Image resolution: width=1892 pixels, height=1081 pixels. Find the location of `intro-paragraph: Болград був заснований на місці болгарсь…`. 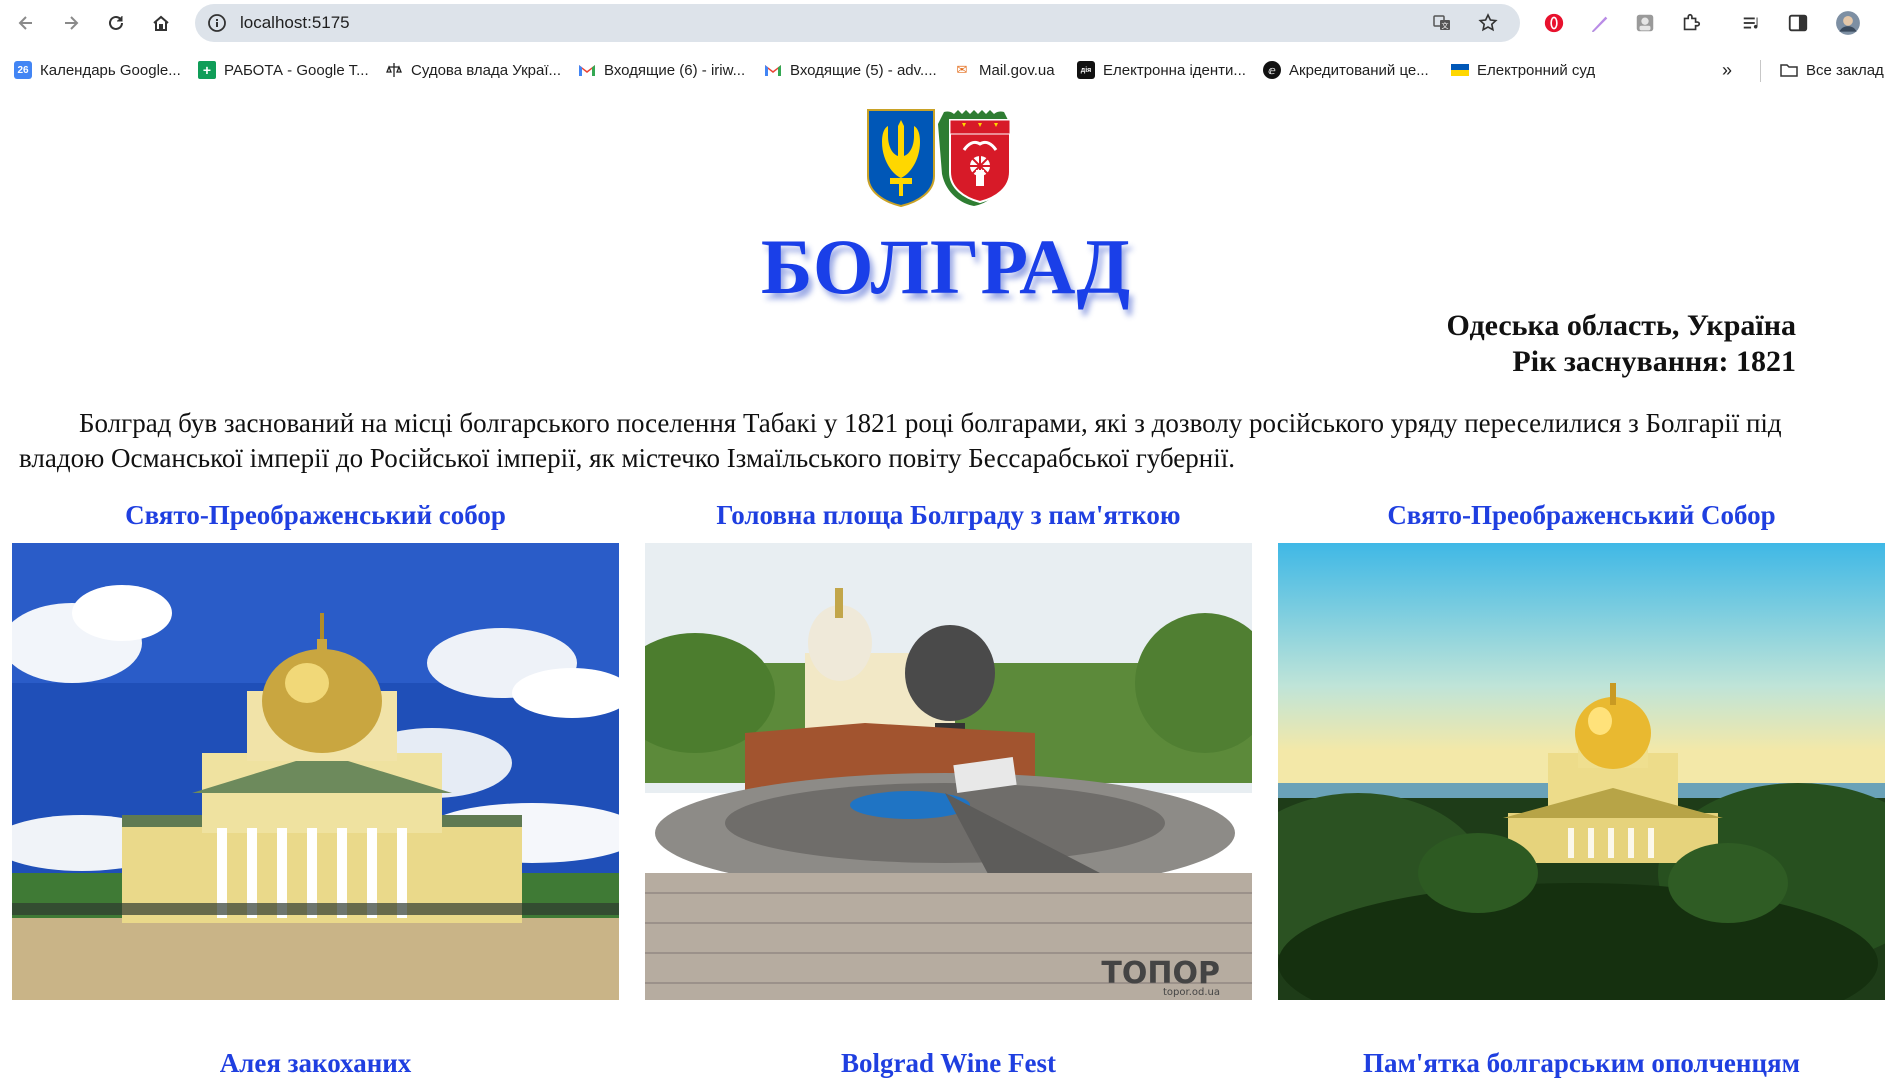

intro-paragraph: Болград був заснований на місці болгарсь… is located at coordinates (900, 440).